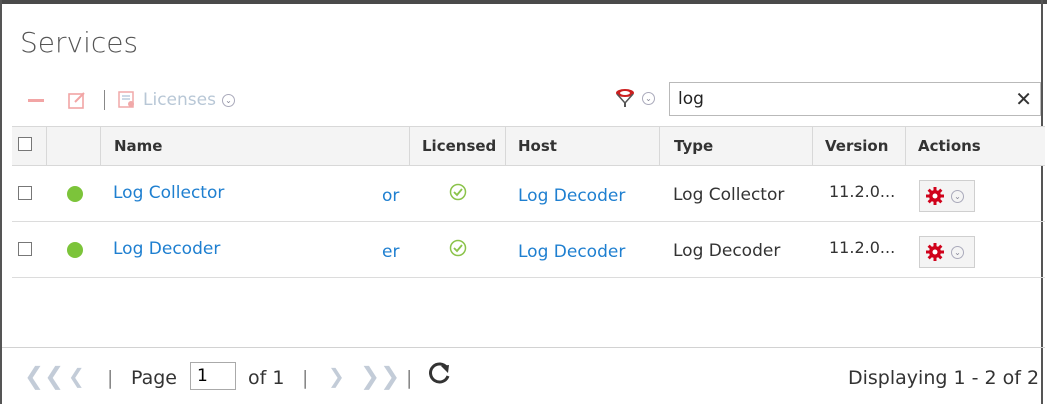 This screenshot has width=1047, height=404. Describe the element at coordinates (625, 98) in the screenshot. I see `filter-icon` at that location.